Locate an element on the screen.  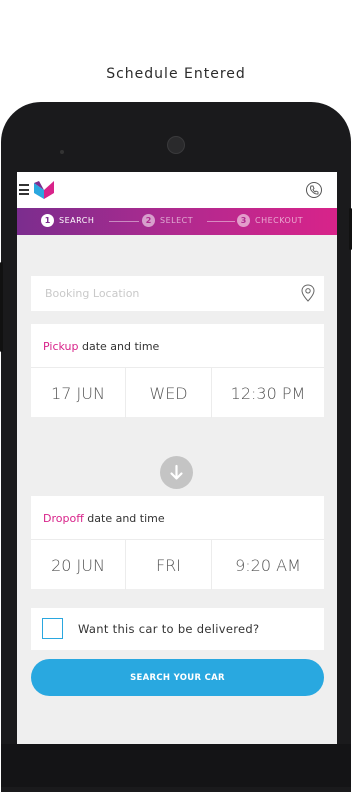
step-number: 3 is located at coordinates (243, 220).